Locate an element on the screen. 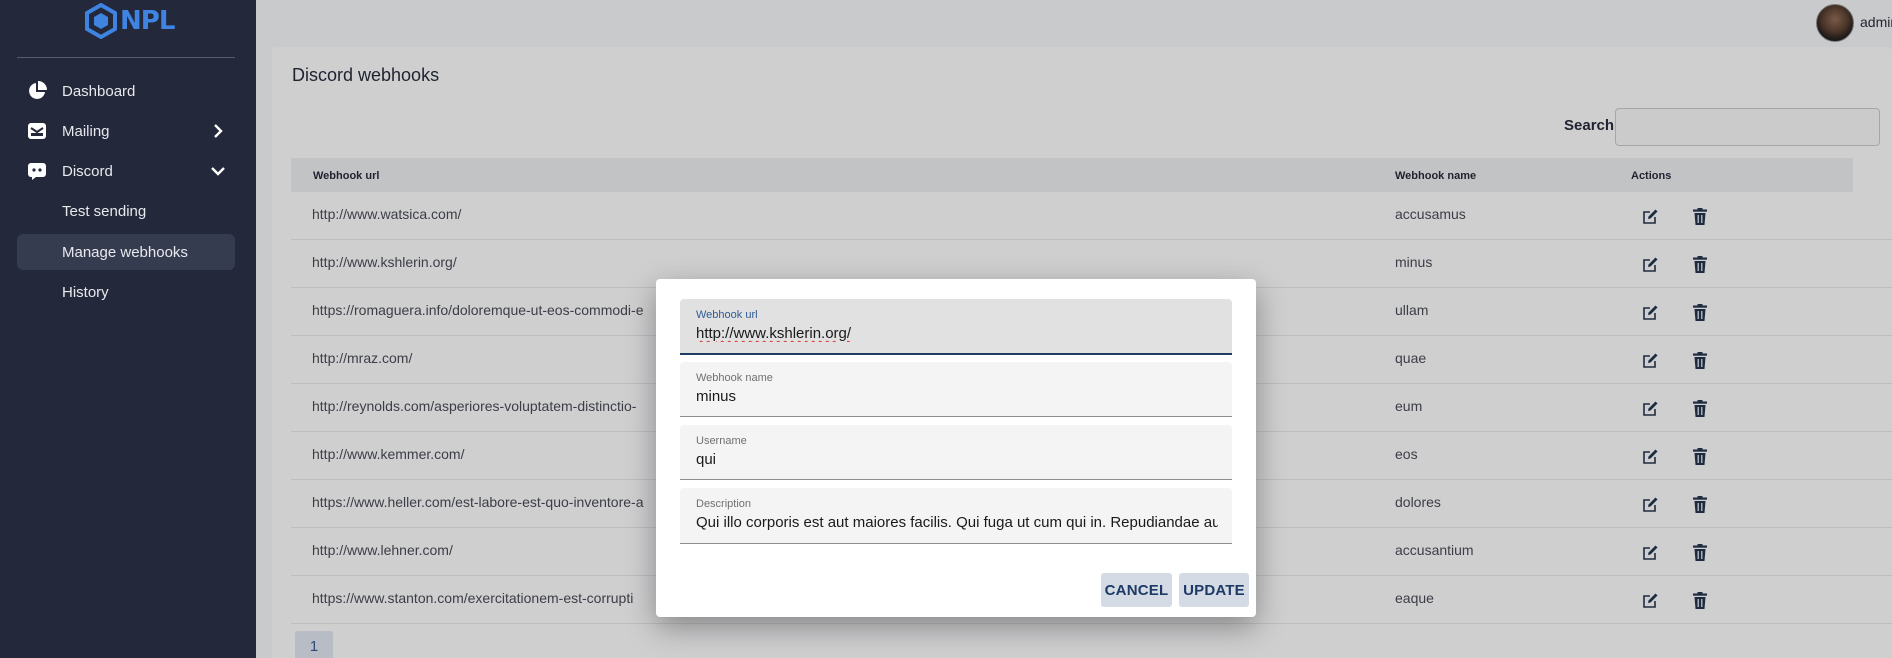 This screenshot has width=1892, height=658. sidebar-item-label: Dashboard is located at coordinates (99, 91).